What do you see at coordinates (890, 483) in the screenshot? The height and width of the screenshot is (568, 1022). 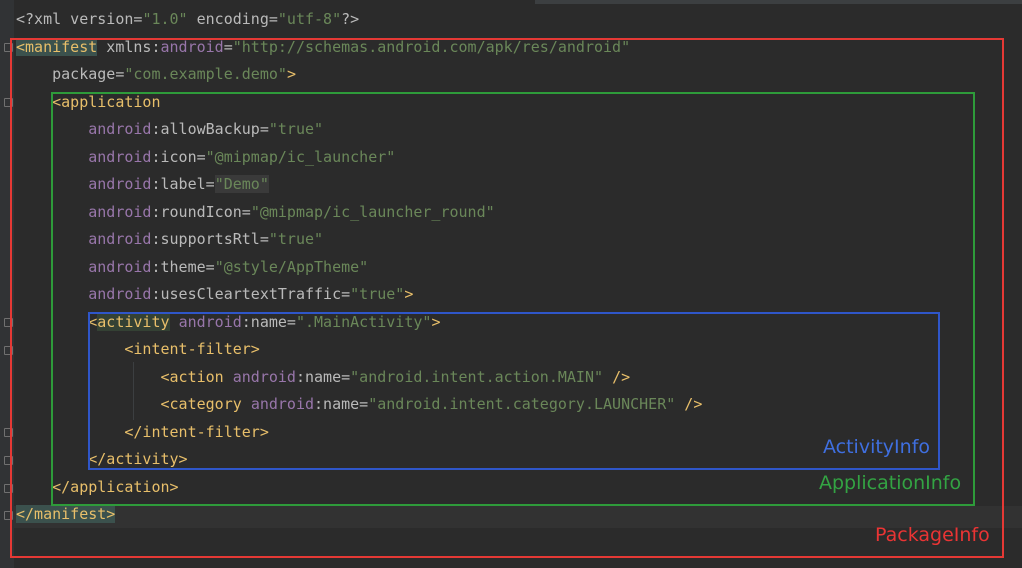 I see `application-info-label: ApplicationInfo` at bounding box center [890, 483].